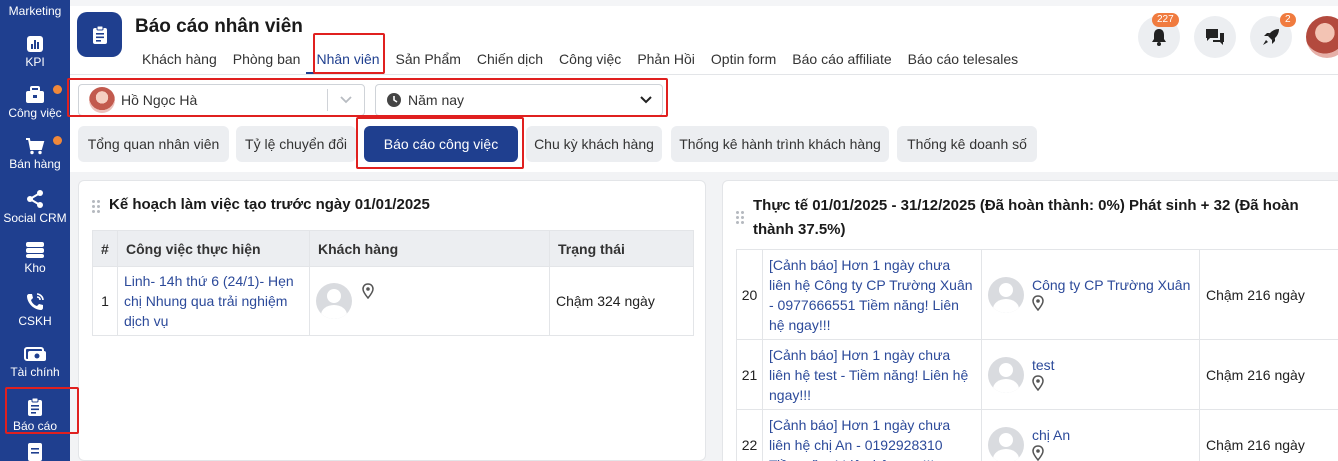  I want to click on row-number: 1, so click(105, 301).